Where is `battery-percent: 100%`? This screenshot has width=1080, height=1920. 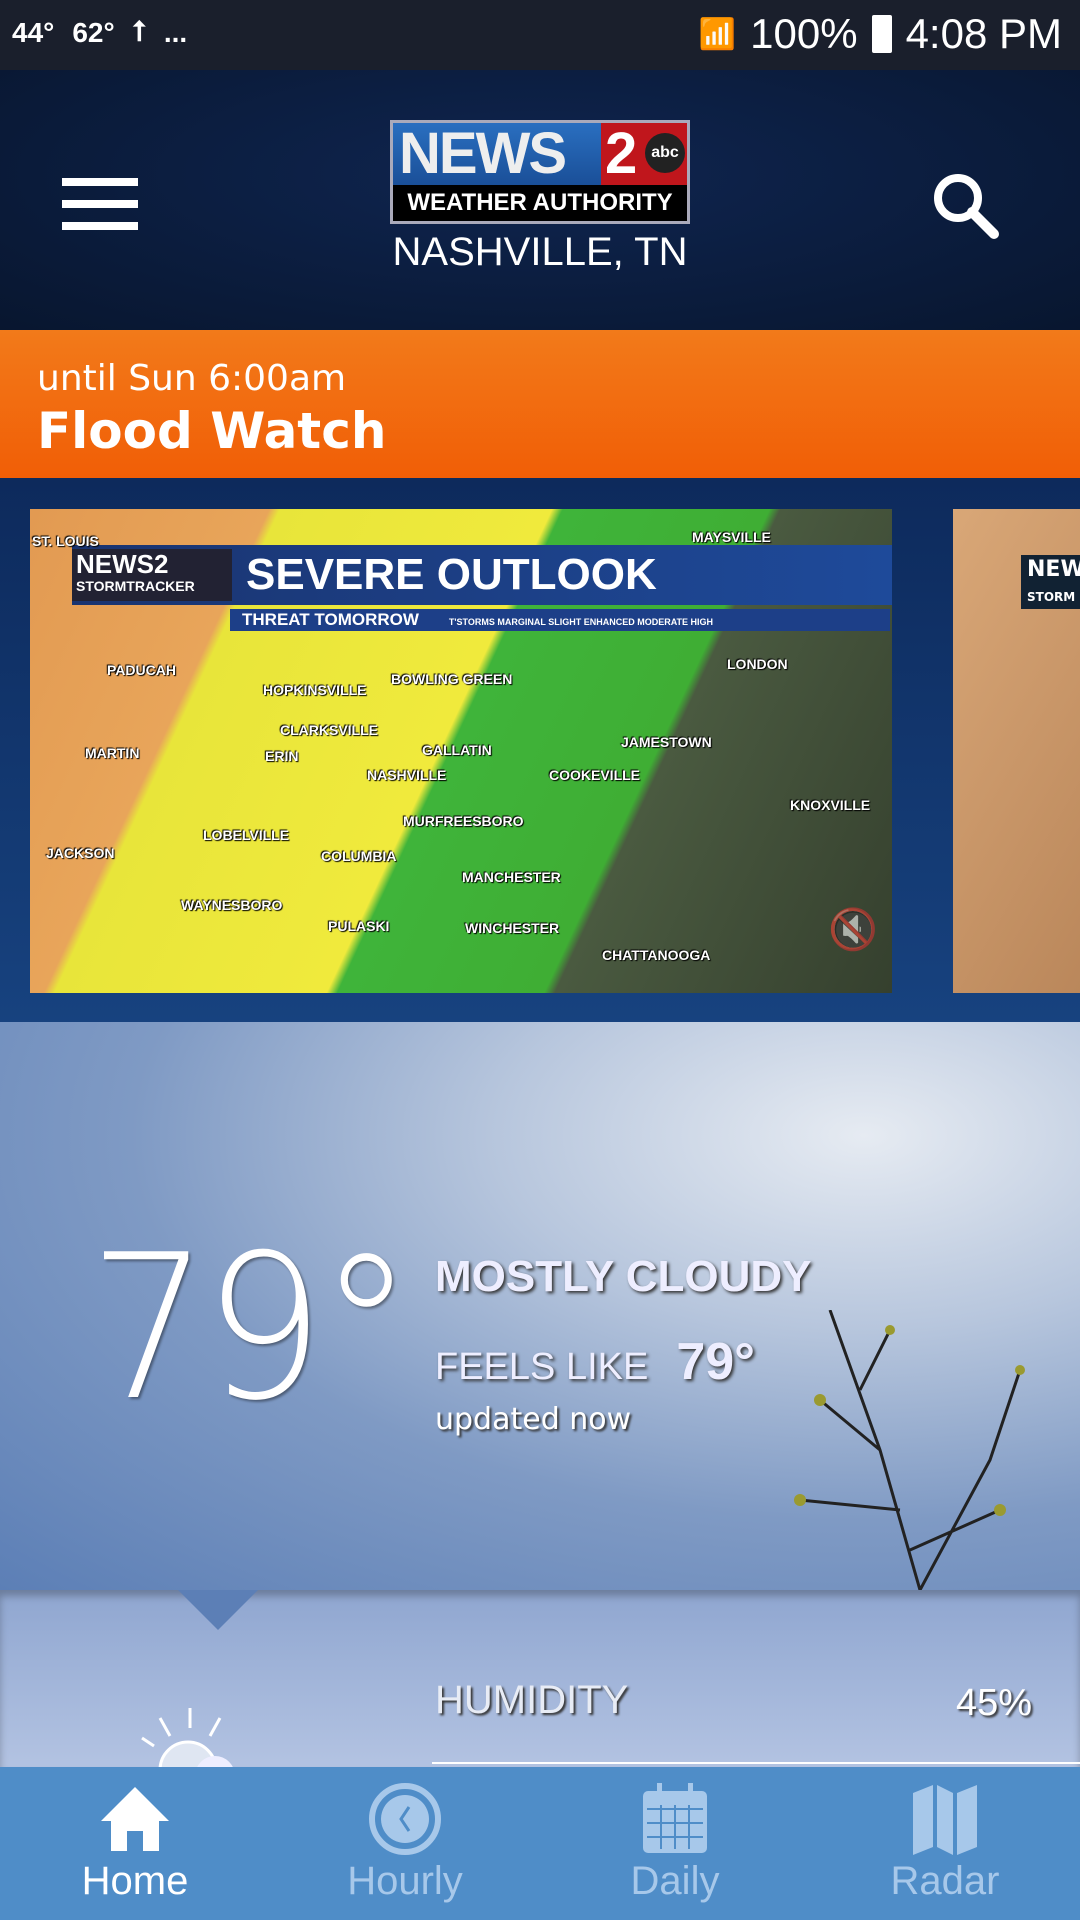 battery-percent: 100% is located at coordinates (804, 33).